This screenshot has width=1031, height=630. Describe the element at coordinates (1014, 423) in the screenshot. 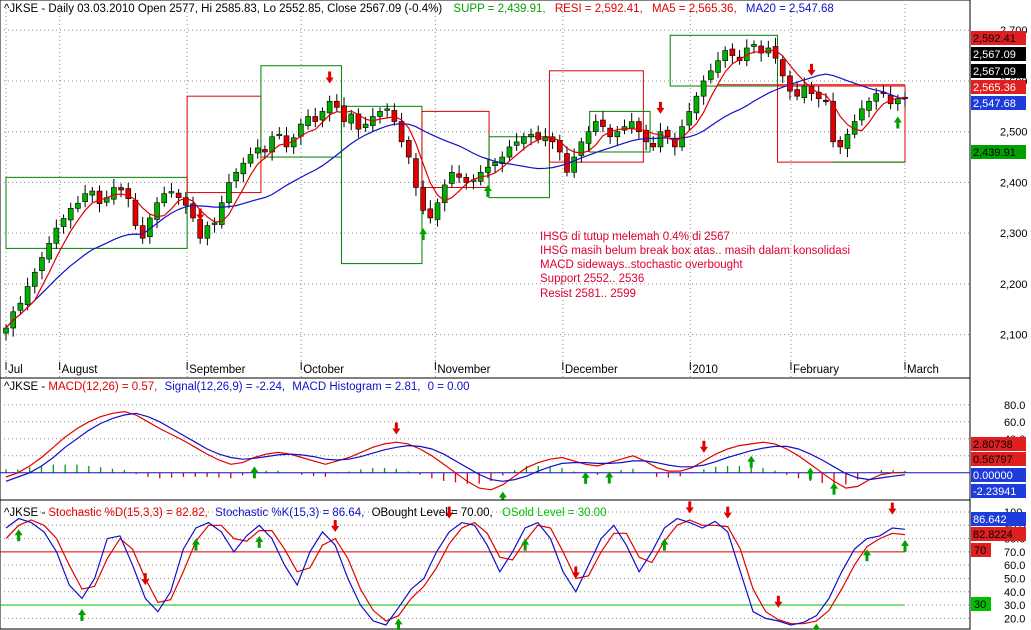

I see `y-tick-label: 60.0` at that location.